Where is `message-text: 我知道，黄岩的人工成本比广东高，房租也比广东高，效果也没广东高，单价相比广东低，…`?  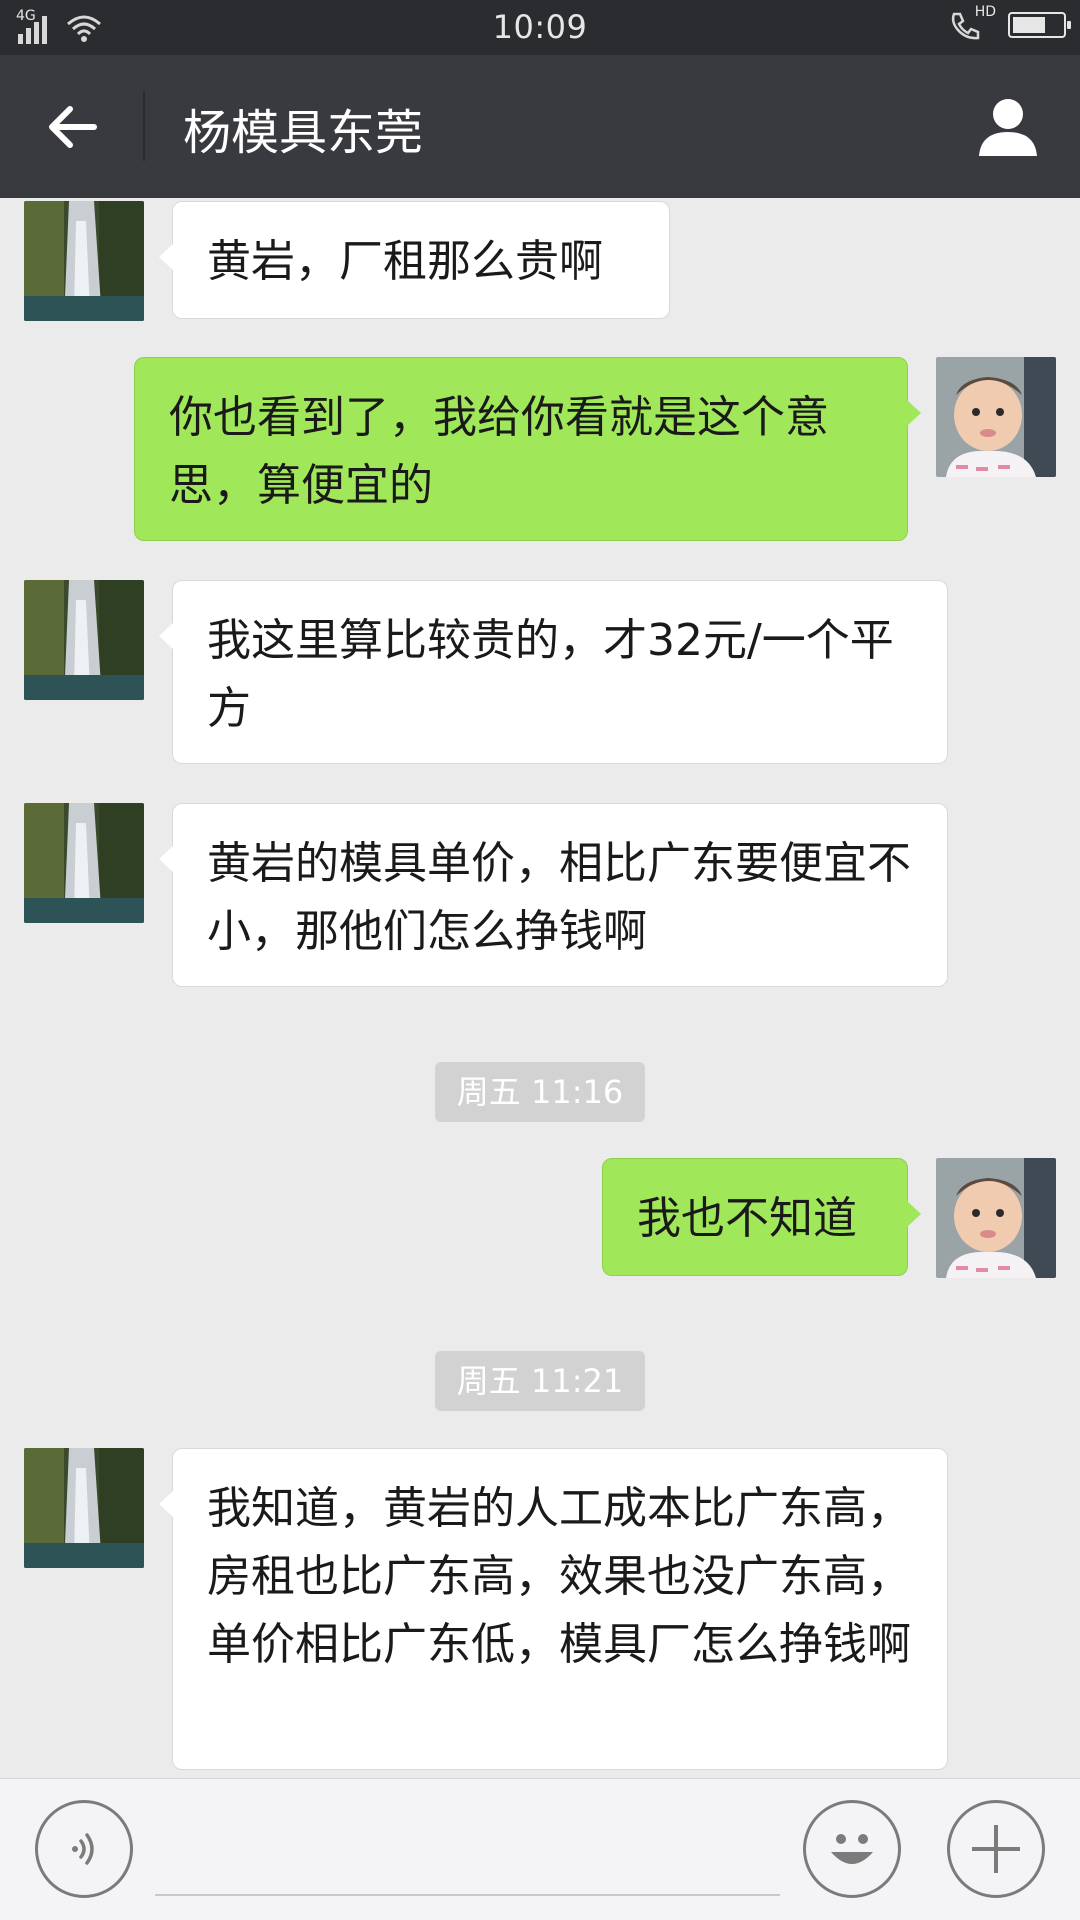 message-text: 我知道，黄岩的人工成本比广东高，房租也比广东高，效果也没广东高，单价相比广东低，… is located at coordinates (559, 1576).